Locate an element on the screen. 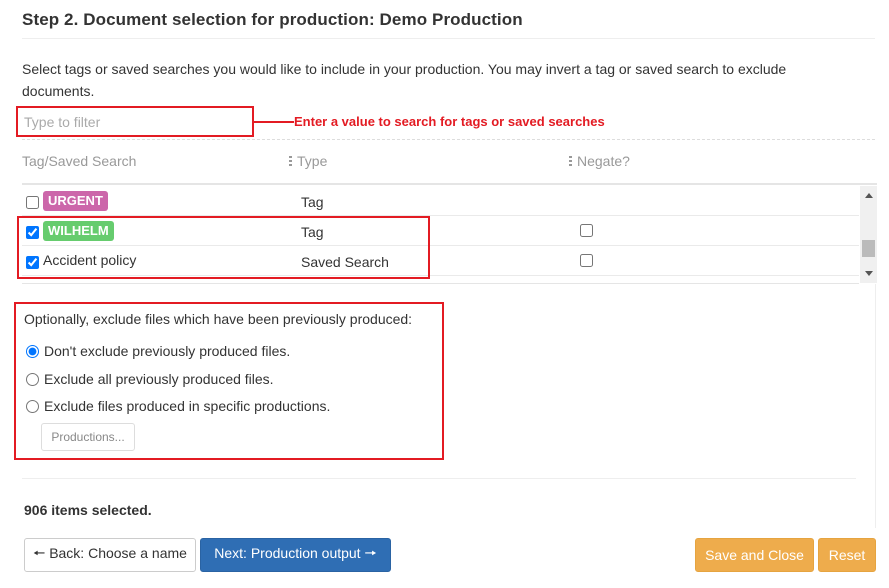 The image size is (889, 588). reset-button: Reset is located at coordinates (847, 555).